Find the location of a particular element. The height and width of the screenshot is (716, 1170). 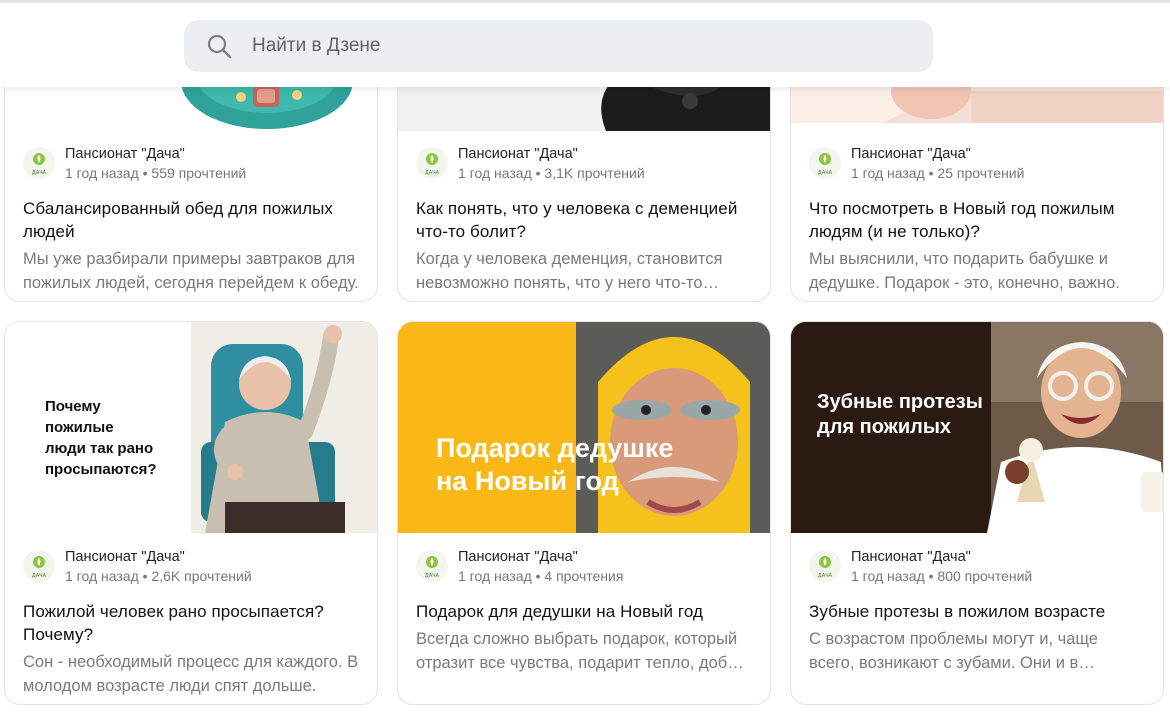

article-image: Подарок дедушке на Новый год is located at coordinates (584, 427).